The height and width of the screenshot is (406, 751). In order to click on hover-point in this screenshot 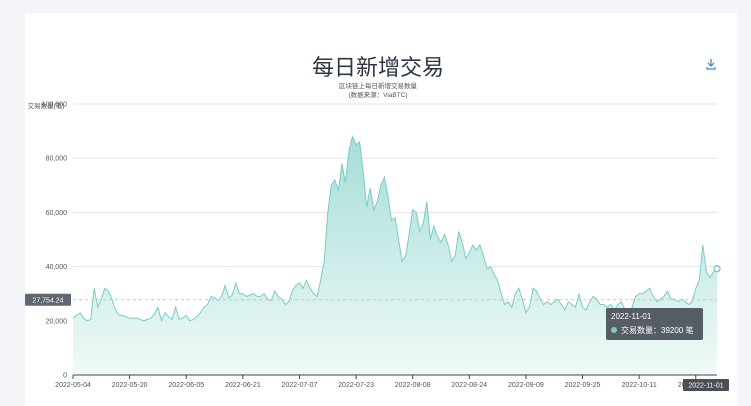, I will do `click(717, 269)`.